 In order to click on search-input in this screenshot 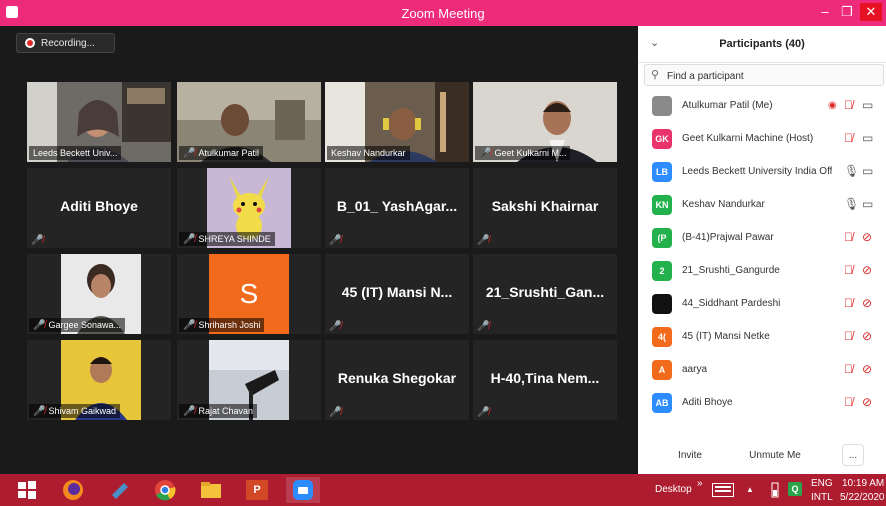, I will do `click(772, 76)`.